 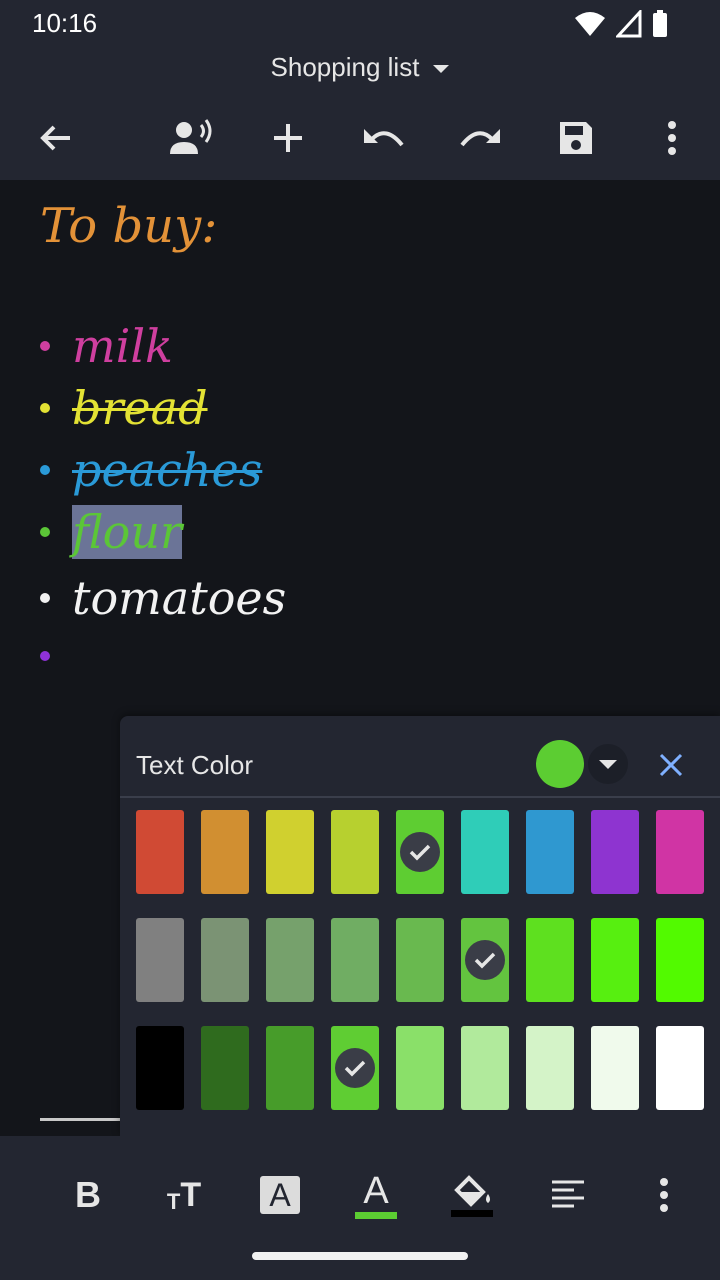 I want to click on text-color-button: A, so click(x=376, y=1195).